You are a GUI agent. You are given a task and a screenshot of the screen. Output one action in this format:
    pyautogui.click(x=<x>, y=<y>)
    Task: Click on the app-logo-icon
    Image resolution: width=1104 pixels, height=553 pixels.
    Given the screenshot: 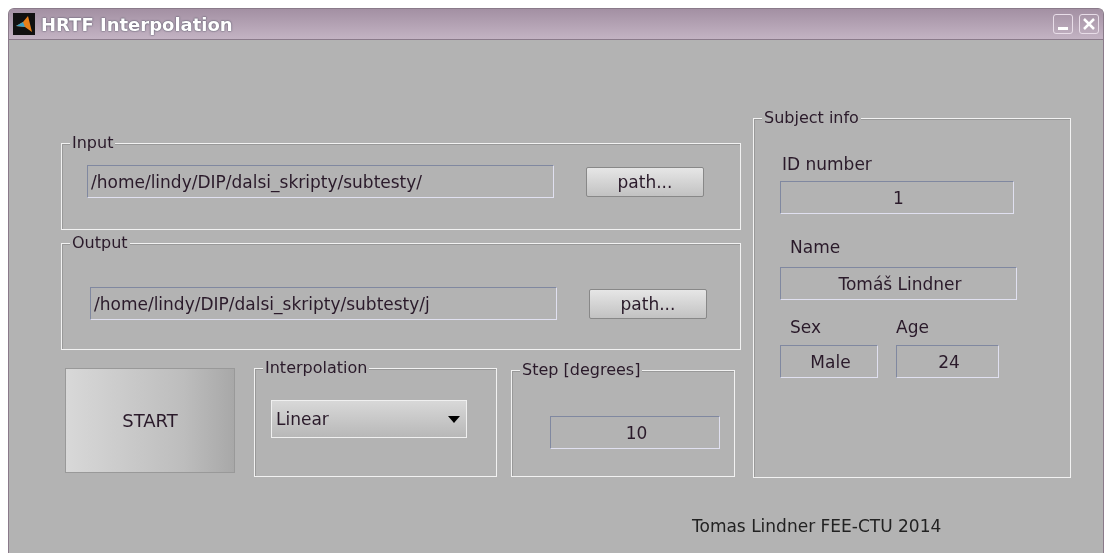 What is the action you would take?
    pyautogui.click(x=24, y=24)
    